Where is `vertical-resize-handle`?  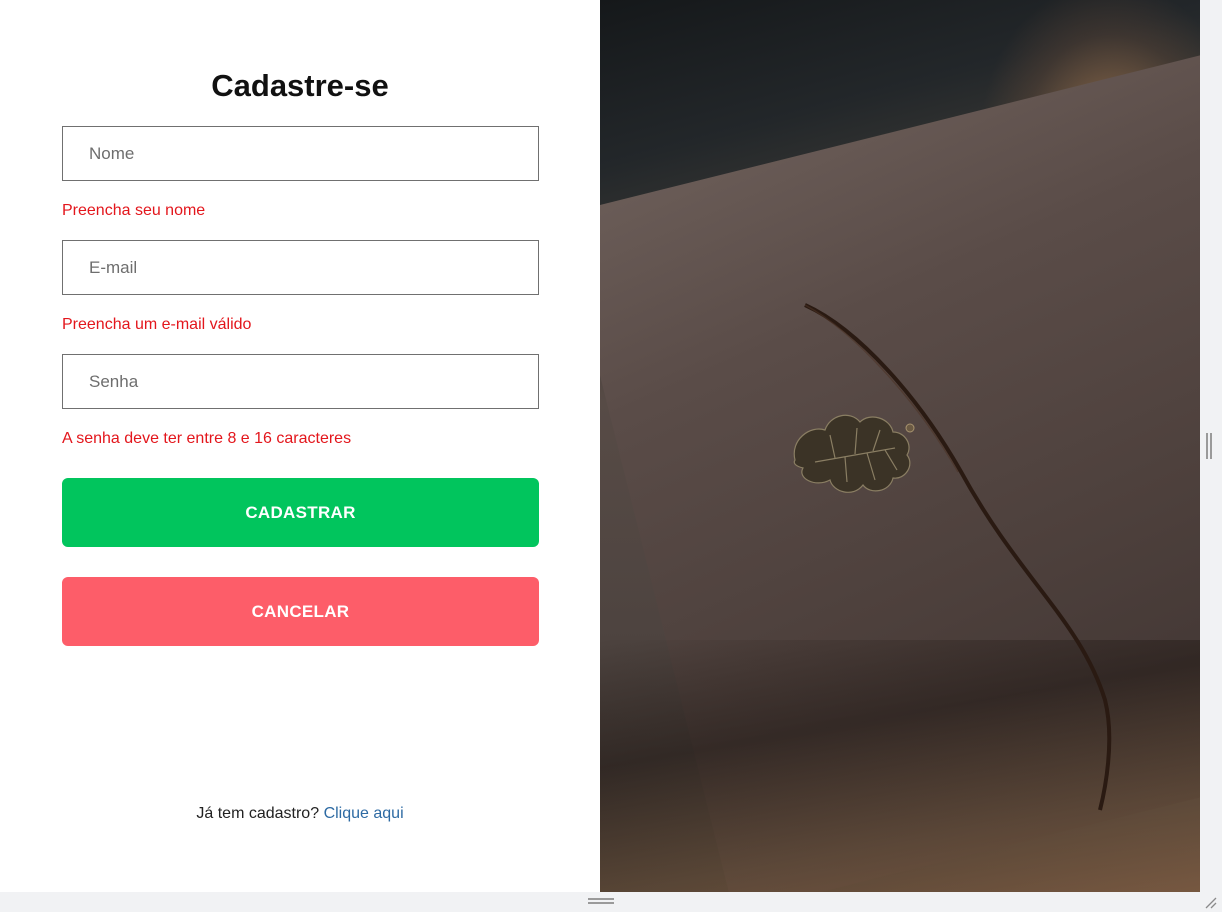
vertical-resize-handle is located at coordinates (1210, 446).